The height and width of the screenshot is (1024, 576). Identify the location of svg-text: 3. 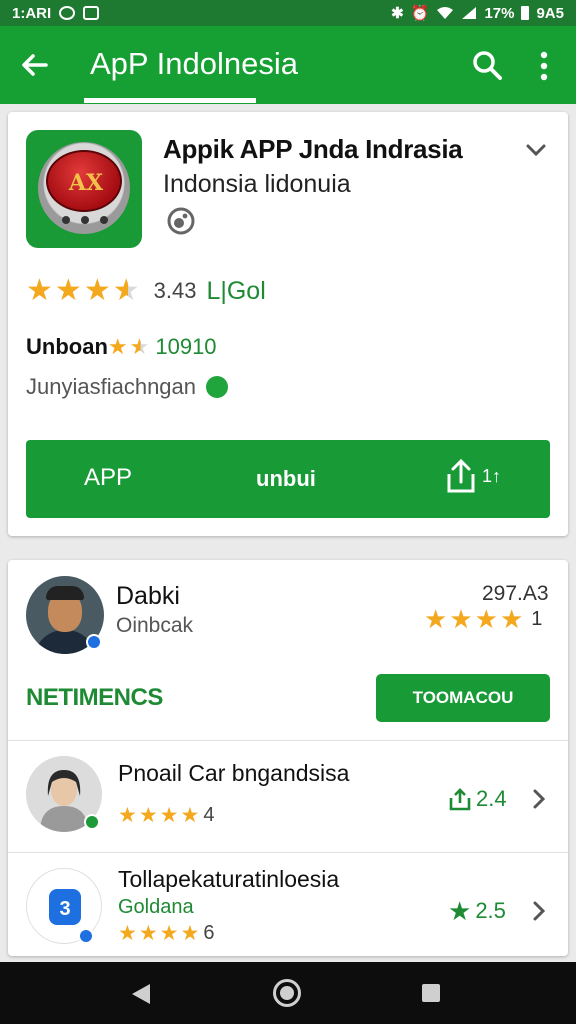
(64, 909).